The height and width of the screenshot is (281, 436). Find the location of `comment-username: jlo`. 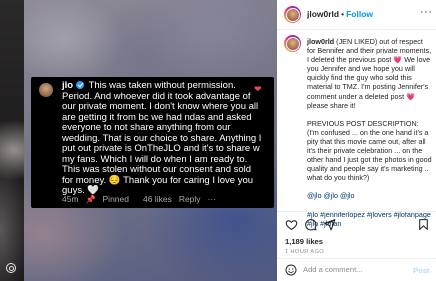

comment-username: jlo is located at coordinates (68, 85).